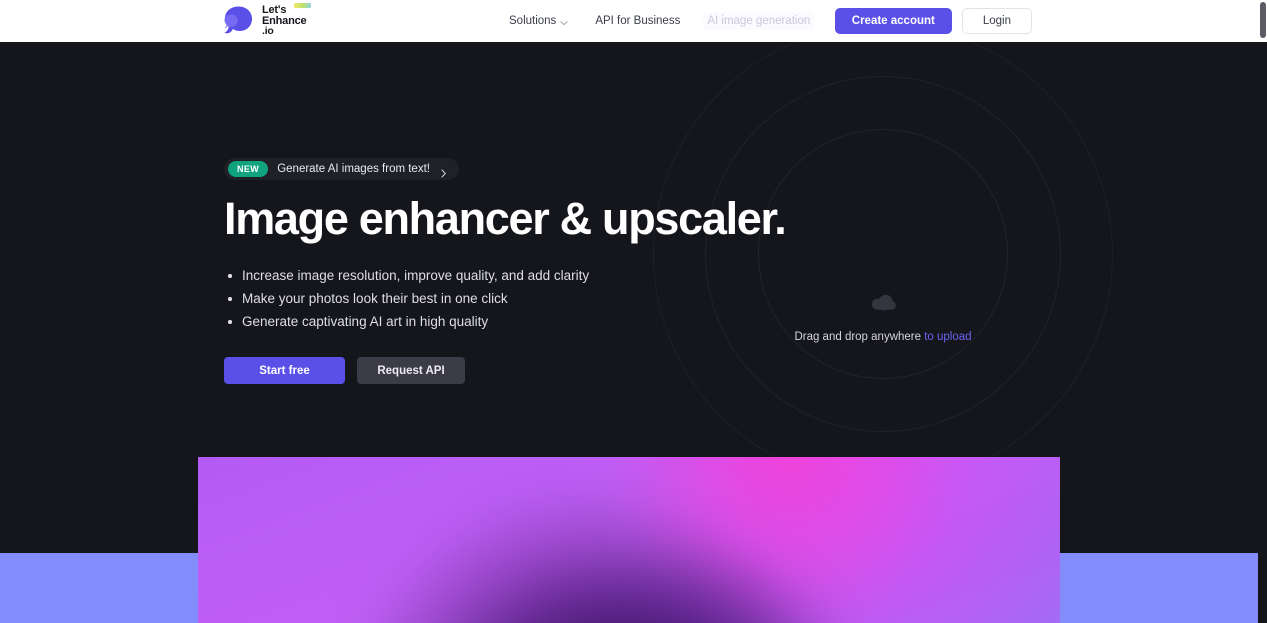 This screenshot has height=623, width=1267. What do you see at coordinates (893, 21) in the screenshot?
I see `create-account-button: Create account` at bounding box center [893, 21].